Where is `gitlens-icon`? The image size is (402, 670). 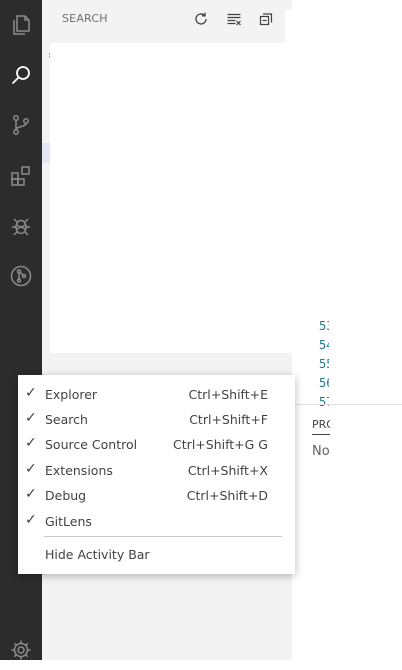 gitlens-icon is located at coordinates (21, 276).